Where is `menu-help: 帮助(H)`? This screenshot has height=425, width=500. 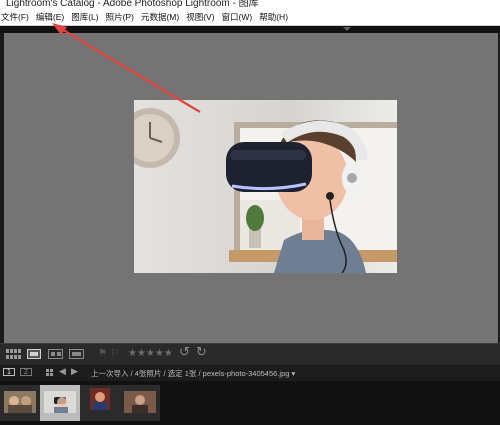
menu-help: 帮助(H) is located at coordinates (274, 17).